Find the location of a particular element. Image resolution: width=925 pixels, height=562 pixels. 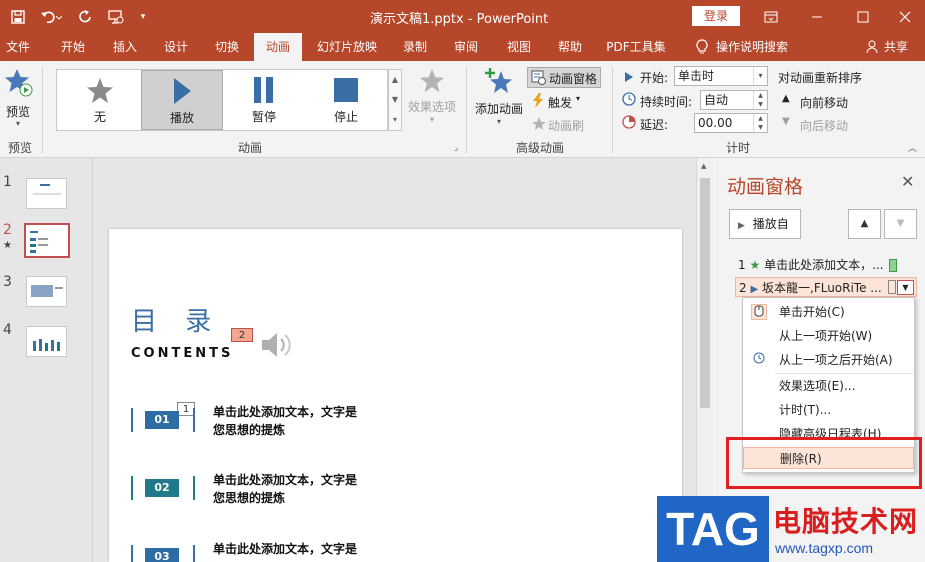

list-item-marker: 03 is located at coordinates (166, 553).